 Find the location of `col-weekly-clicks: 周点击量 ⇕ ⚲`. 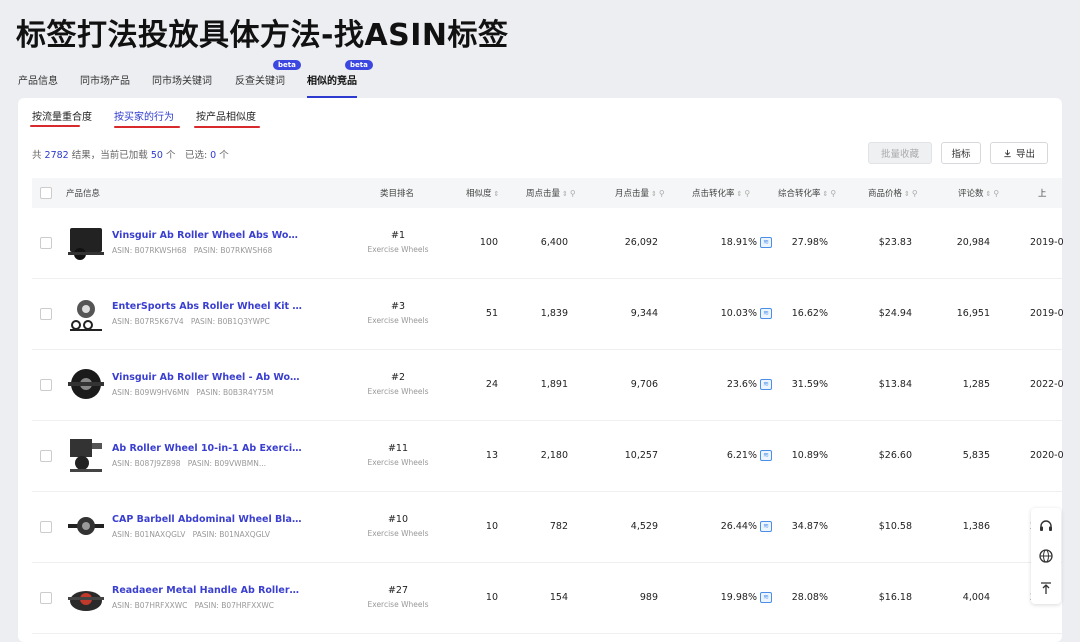

col-weekly-clicks: 周点击量 ⇕ ⚲ is located at coordinates (551, 193).